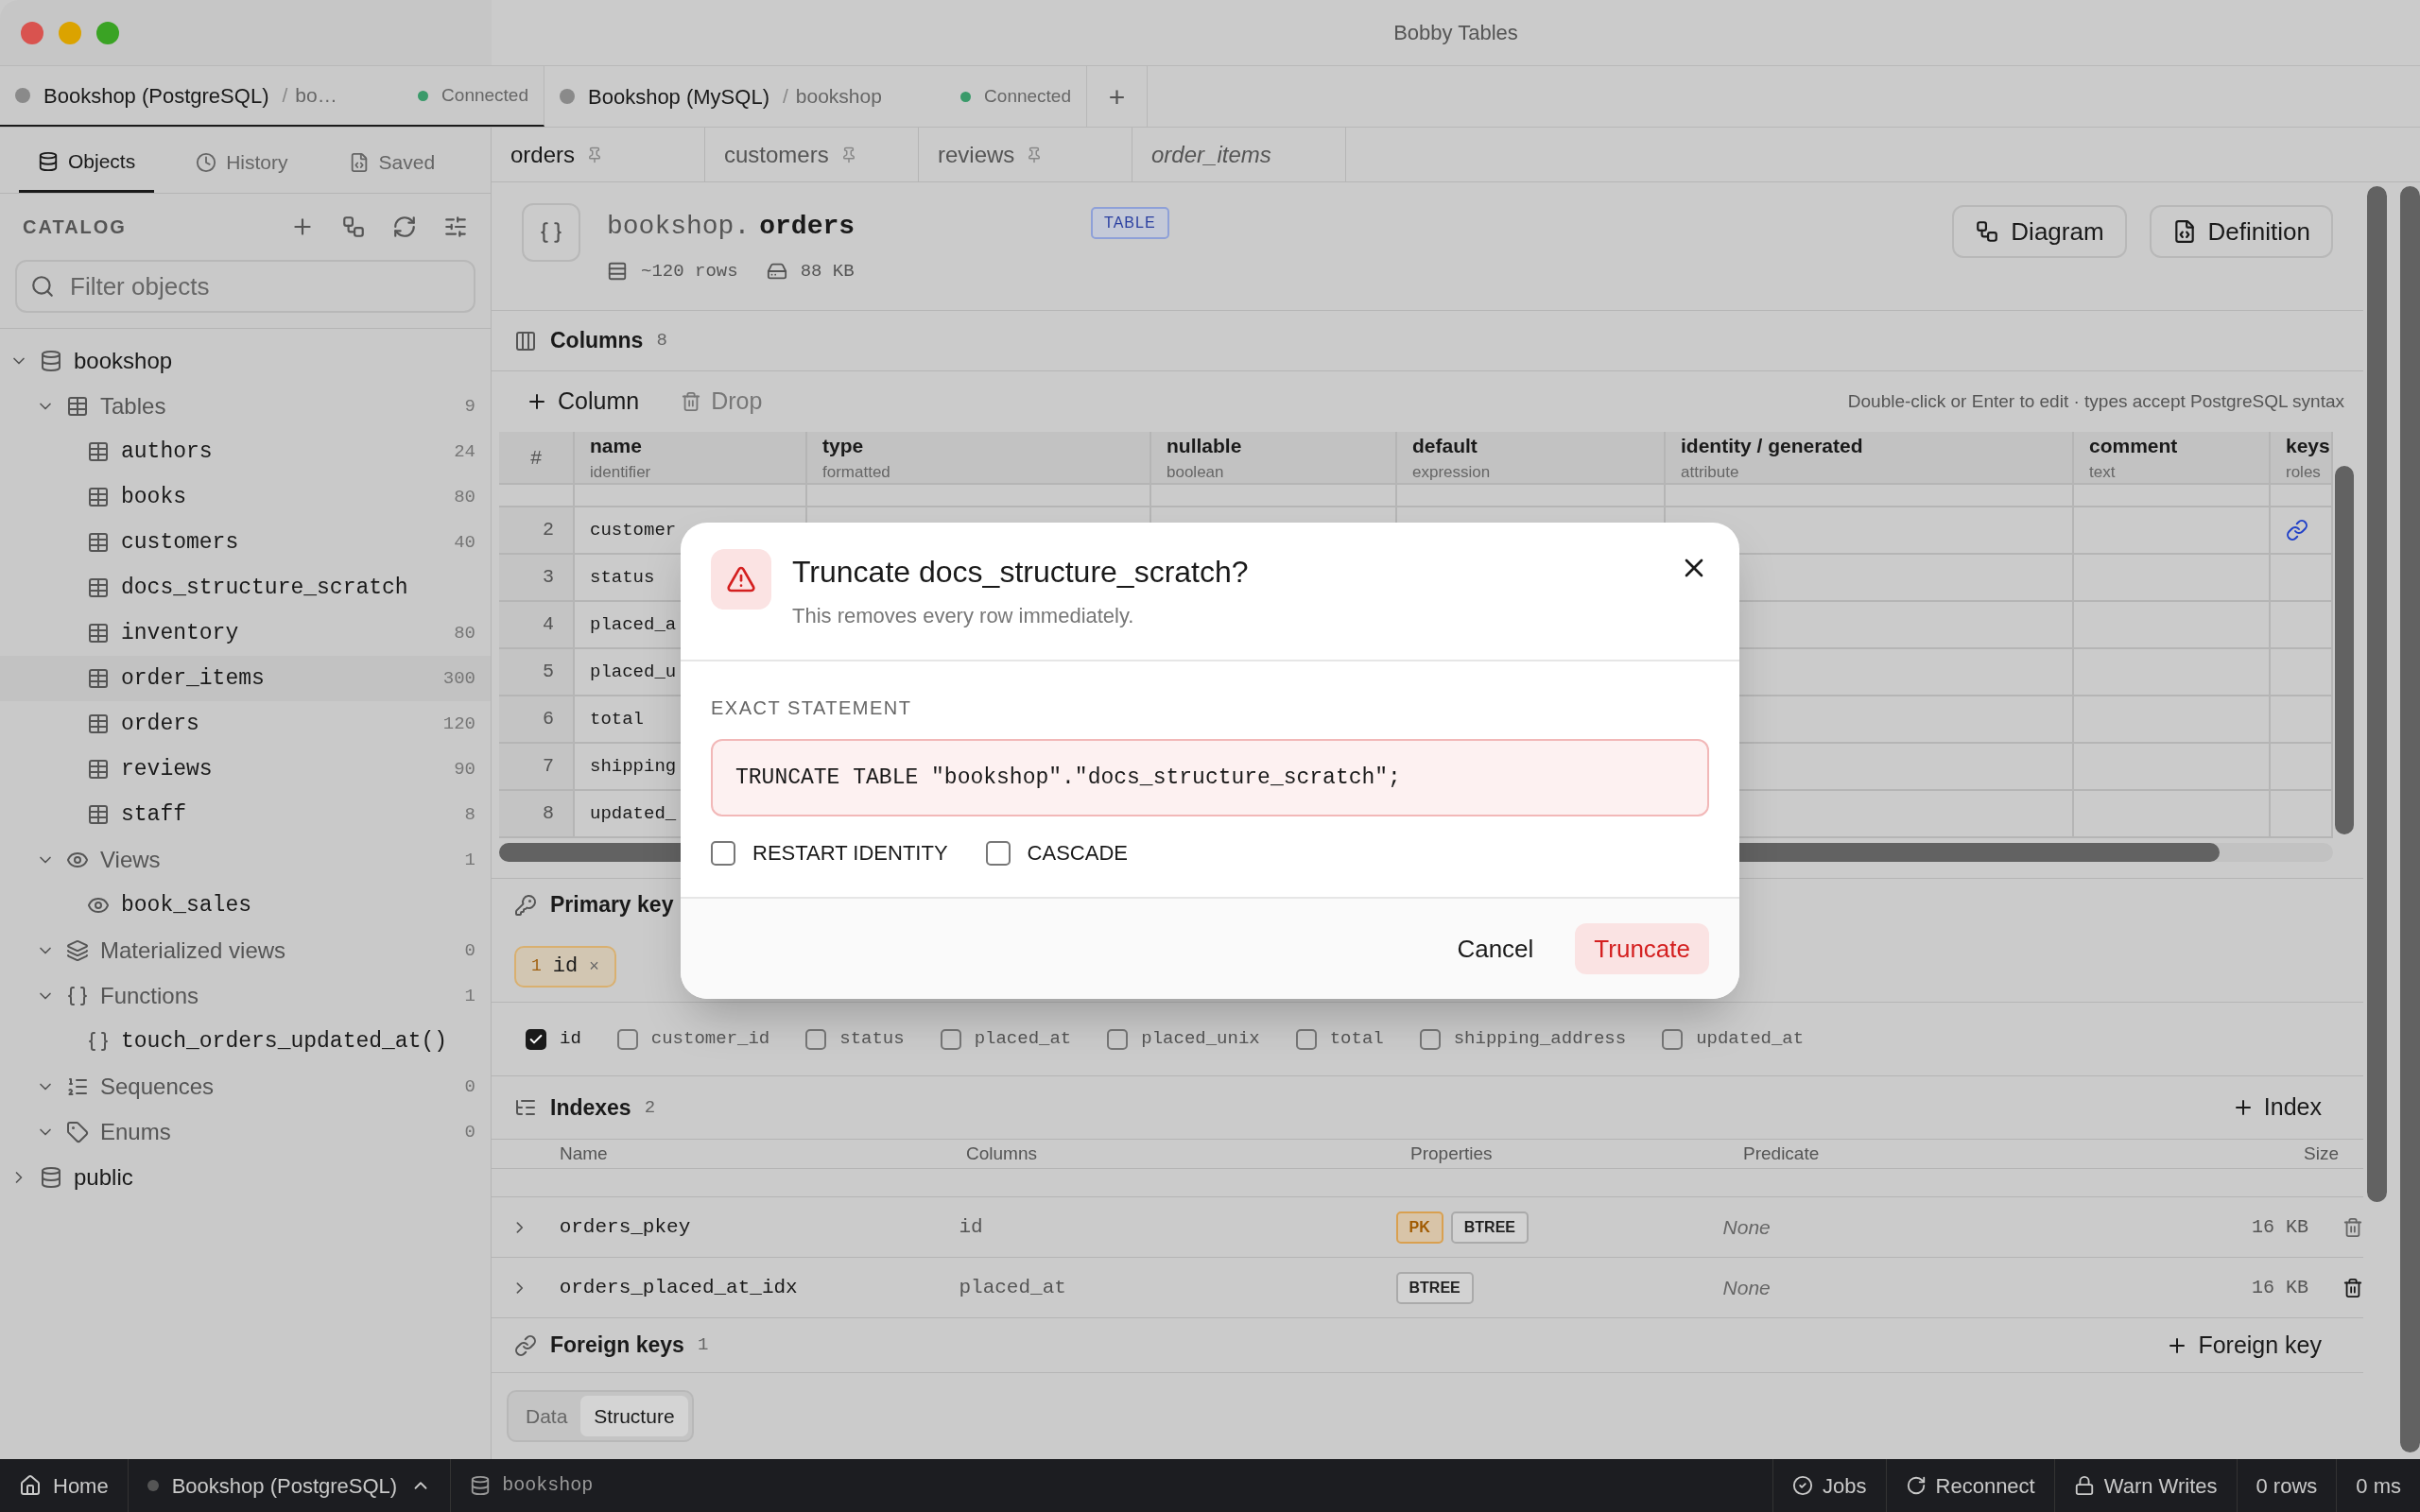 The image size is (2420, 1512). What do you see at coordinates (583, 402) in the screenshot?
I see `add-column-button: Column` at bounding box center [583, 402].